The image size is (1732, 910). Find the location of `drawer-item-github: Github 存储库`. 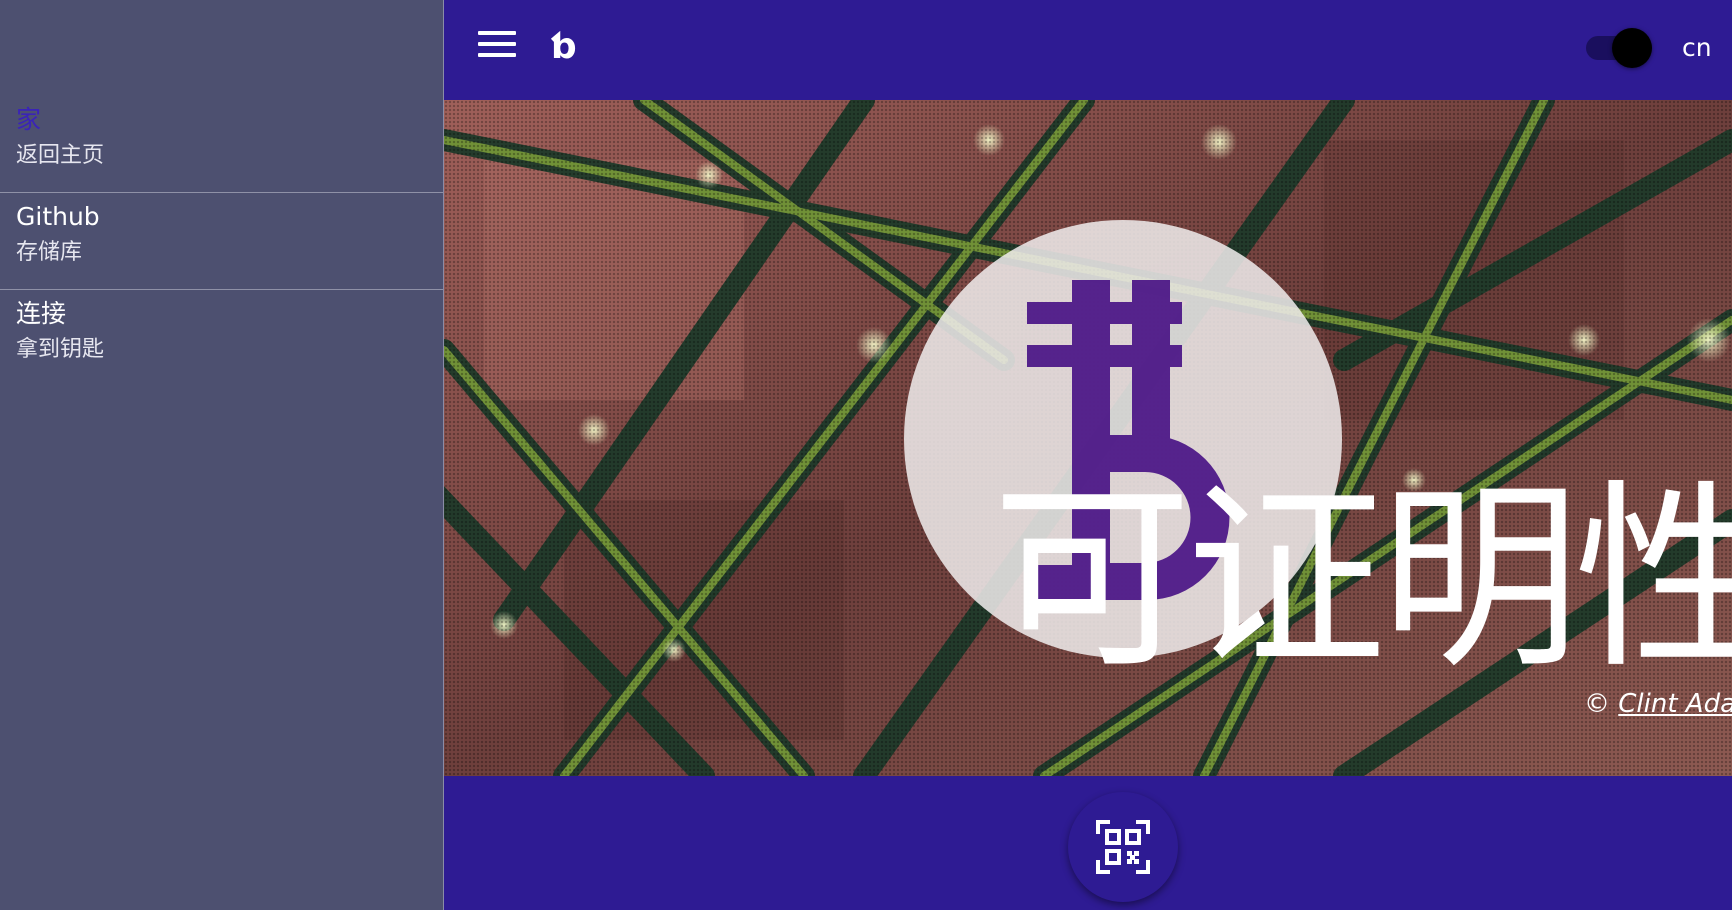

drawer-item-github: Github 存储库 is located at coordinates (221, 241).